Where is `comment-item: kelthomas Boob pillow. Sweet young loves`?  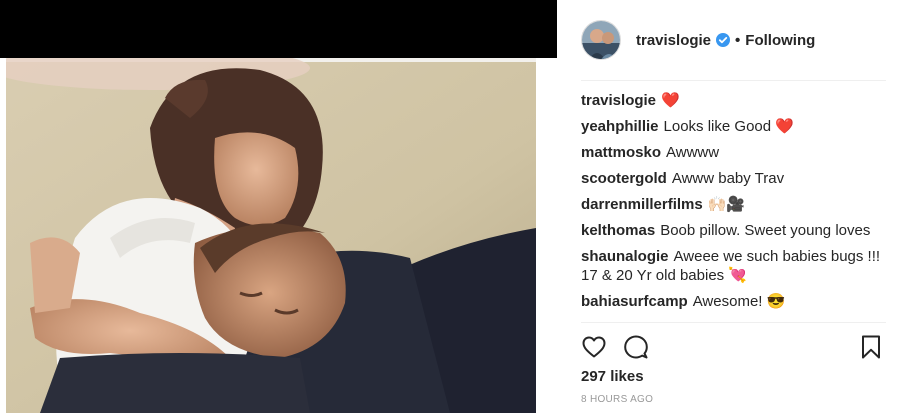
comment-item: kelthomas Boob pillow. Sweet young loves is located at coordinates (733, 230).